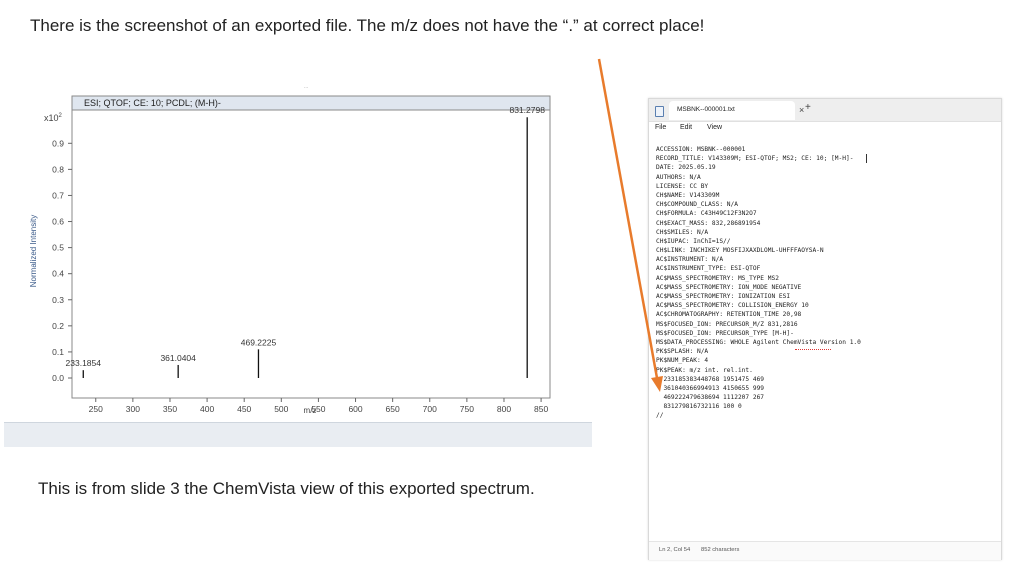 This screenshot has width=1024, height=576. I want to click on arrow-head, so click(657, 384).